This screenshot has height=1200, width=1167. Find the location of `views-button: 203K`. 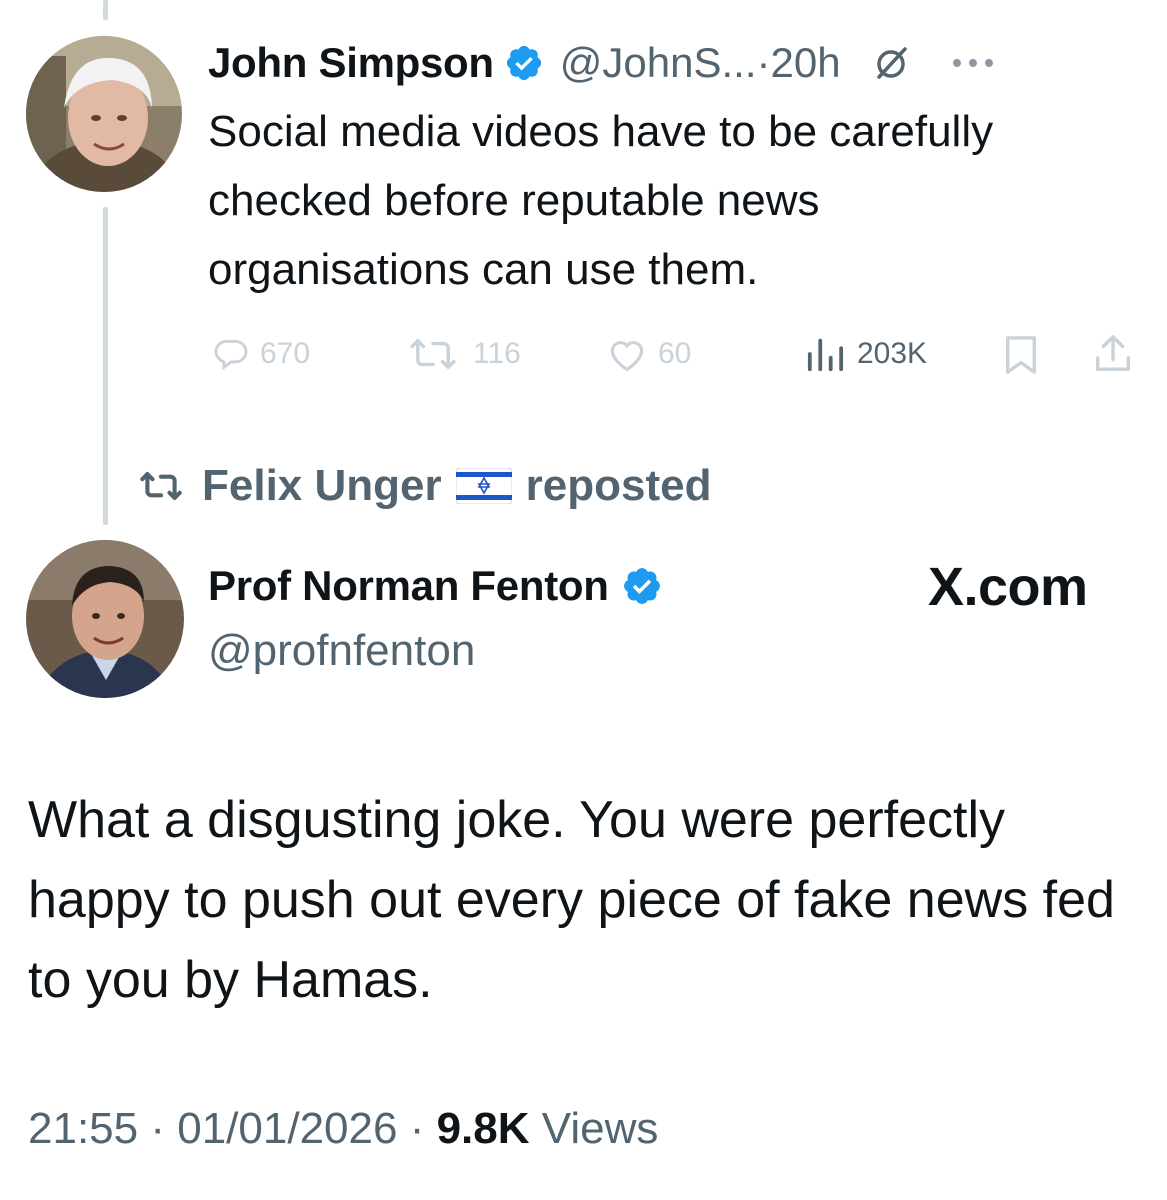

views-button: 203K is located at coordinates (865, 354).